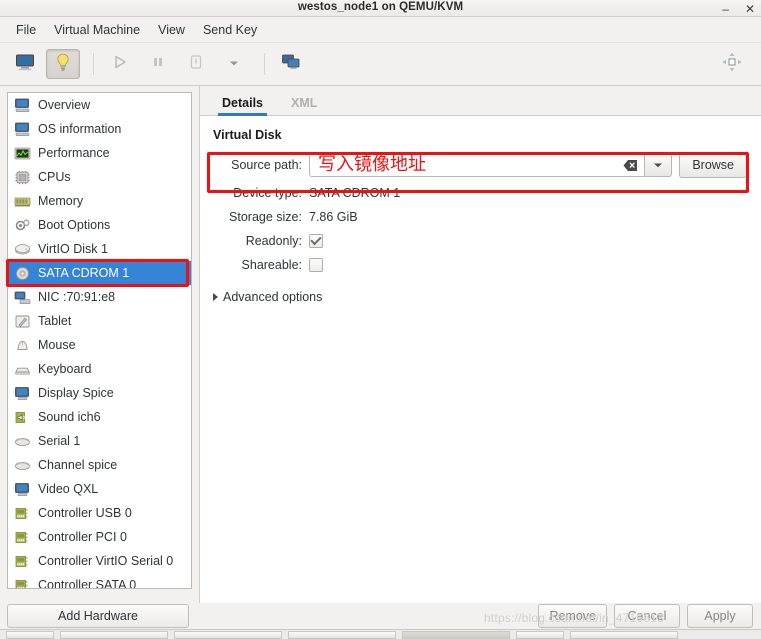  Describe the element at coordinates (55, 321) in the screenshot. I see `sidebar-item-label: Tablet` at that location.